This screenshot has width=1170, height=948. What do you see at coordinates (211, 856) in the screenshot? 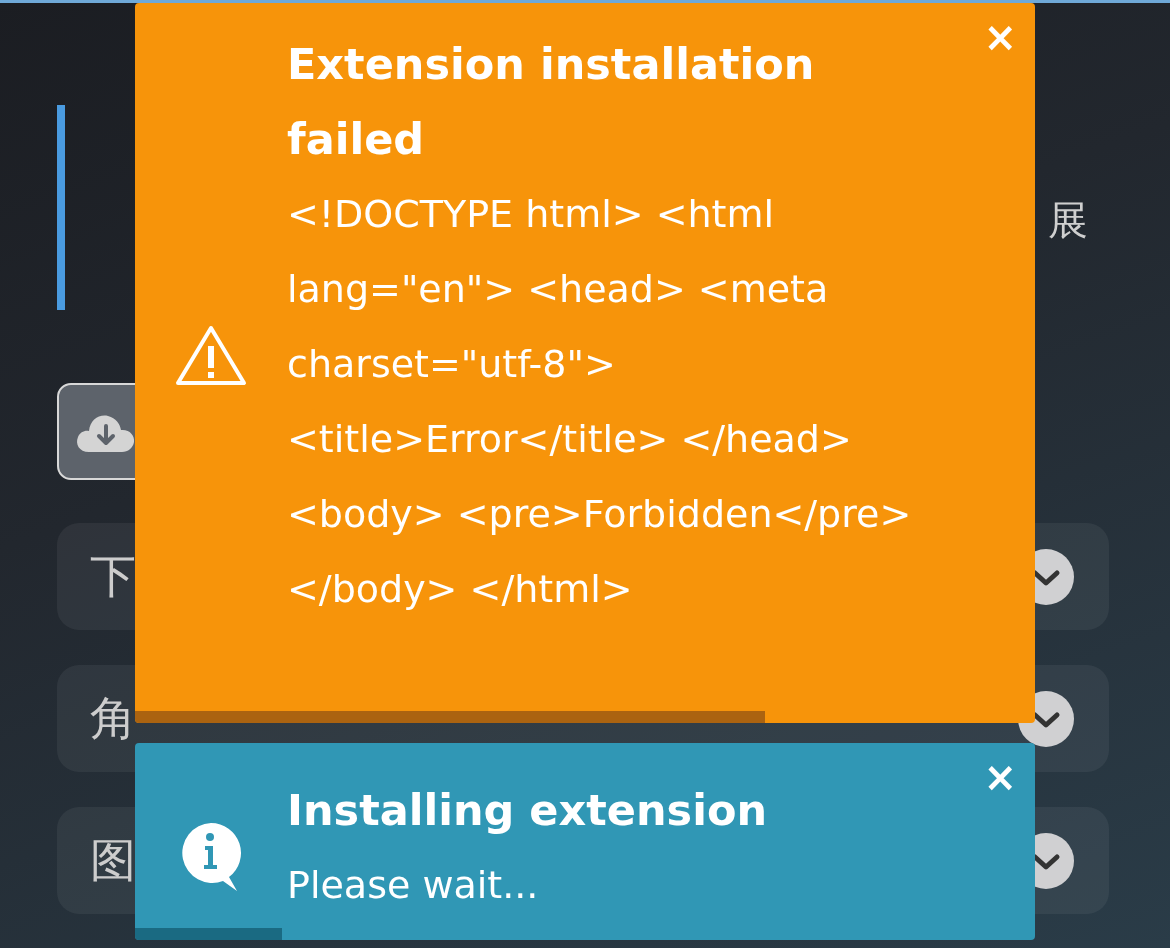
I see `info-icon` at bounding box center [211, 856].